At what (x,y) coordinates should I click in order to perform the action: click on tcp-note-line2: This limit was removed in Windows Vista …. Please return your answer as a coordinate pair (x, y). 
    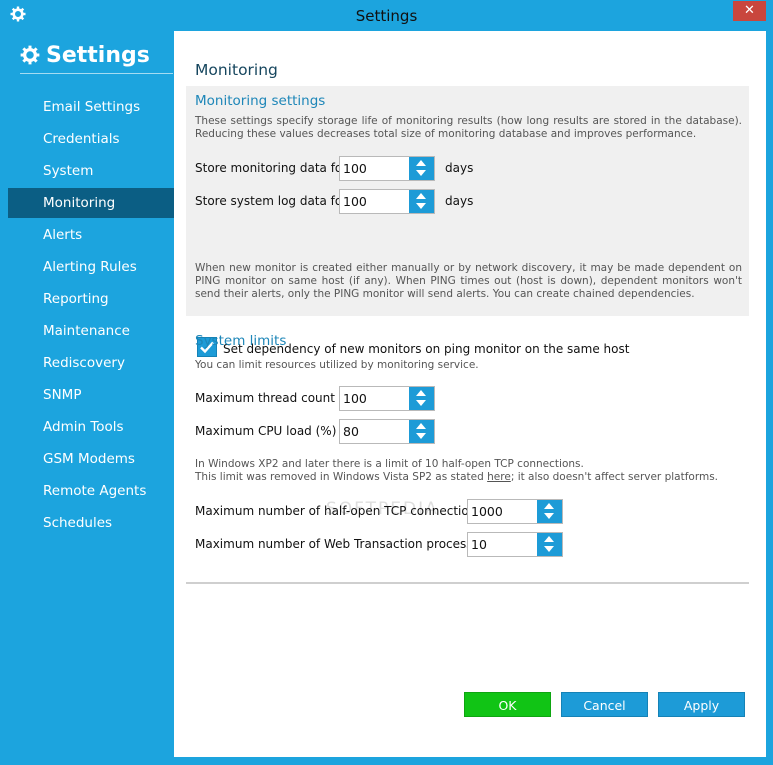
    Looking at the image, I should click on (456, 477).